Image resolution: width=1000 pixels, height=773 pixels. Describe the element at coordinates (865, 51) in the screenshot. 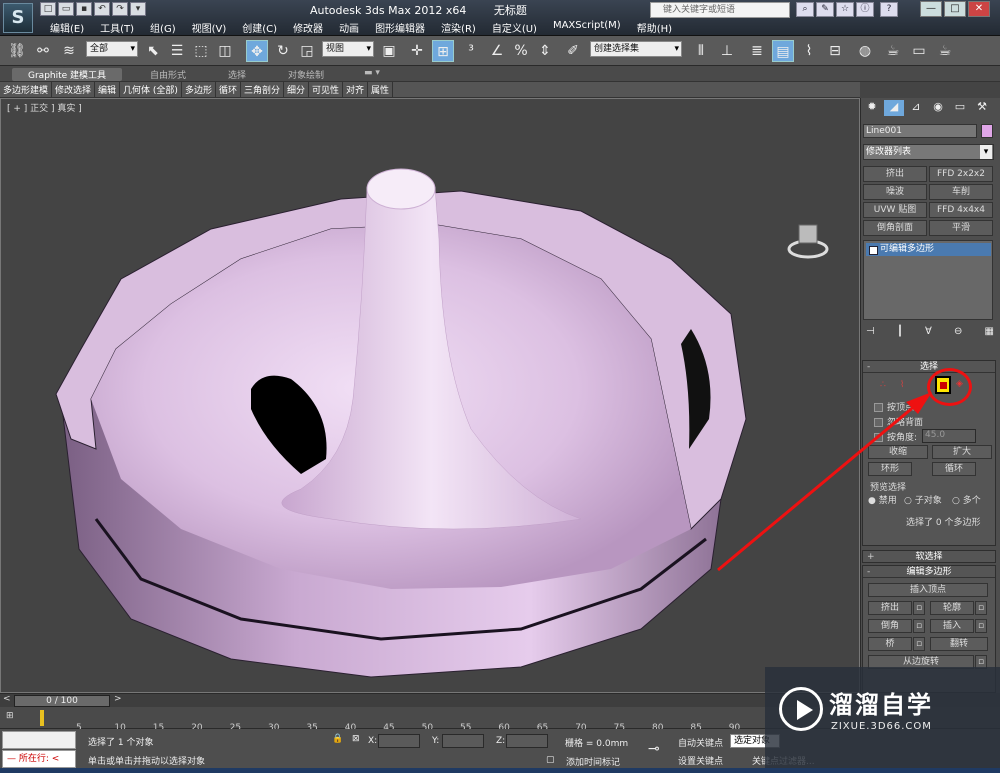

I see `material-editor-icon: ◍` at that location.